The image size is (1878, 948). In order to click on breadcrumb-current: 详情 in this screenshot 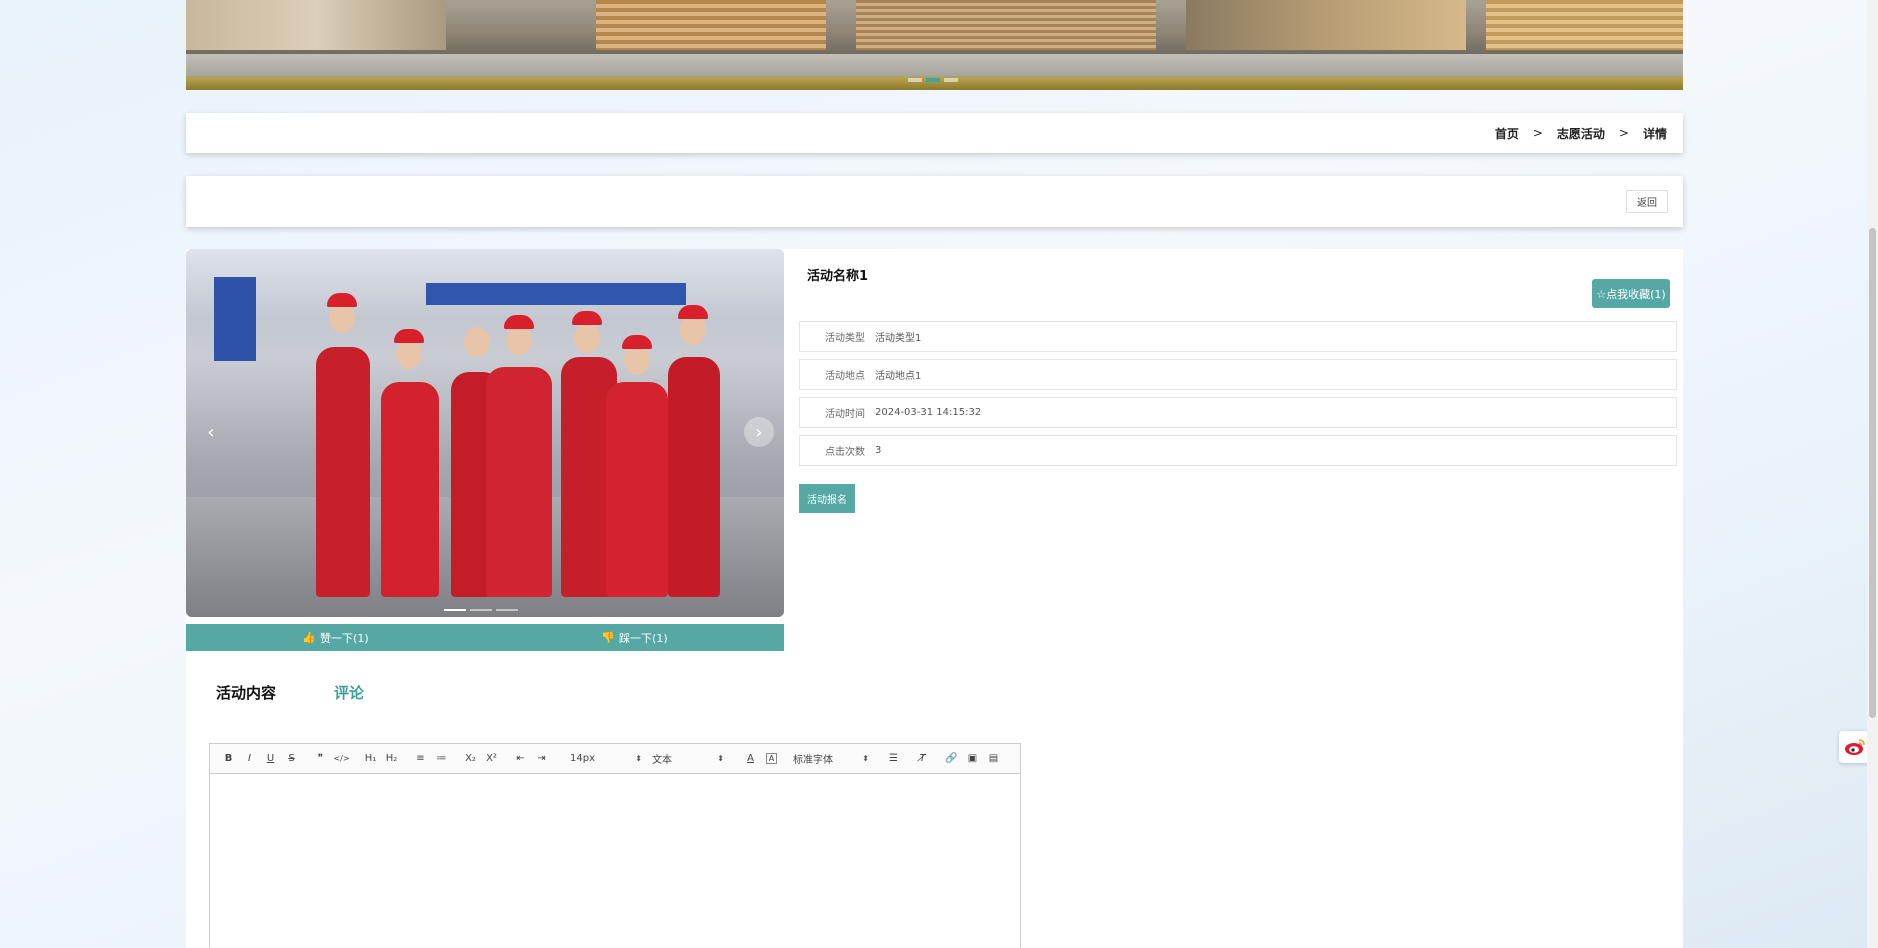, I will do `click(1654, 133)`.